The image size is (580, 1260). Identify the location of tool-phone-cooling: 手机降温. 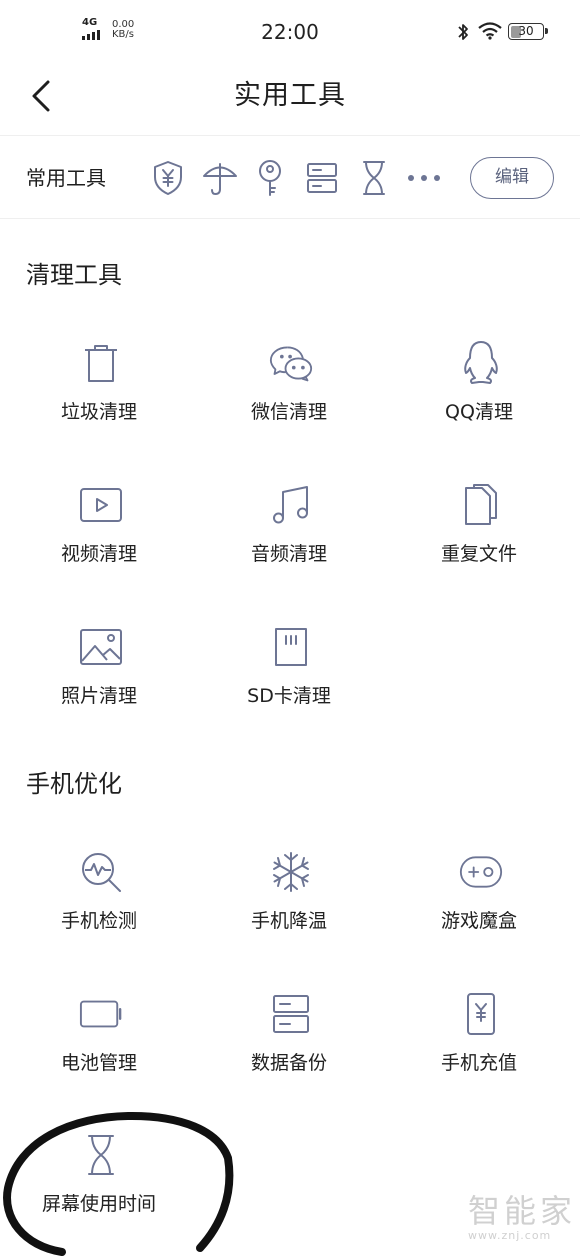
(289, 910).